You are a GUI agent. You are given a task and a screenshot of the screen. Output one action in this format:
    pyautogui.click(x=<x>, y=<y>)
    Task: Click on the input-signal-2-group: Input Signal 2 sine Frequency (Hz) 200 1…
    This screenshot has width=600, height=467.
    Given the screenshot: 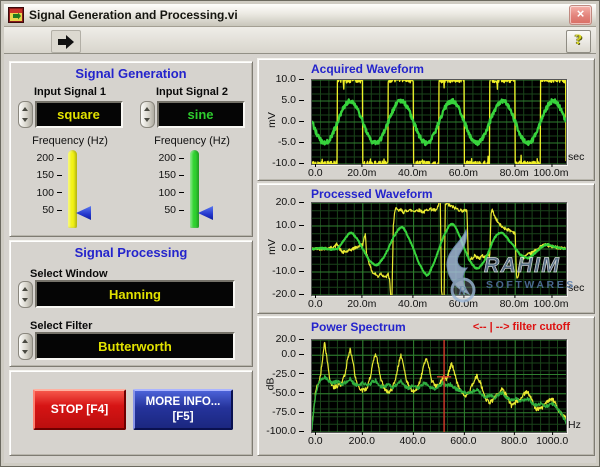 What is the action you would take?
    pyautogui.click(x=192, y=160)
    